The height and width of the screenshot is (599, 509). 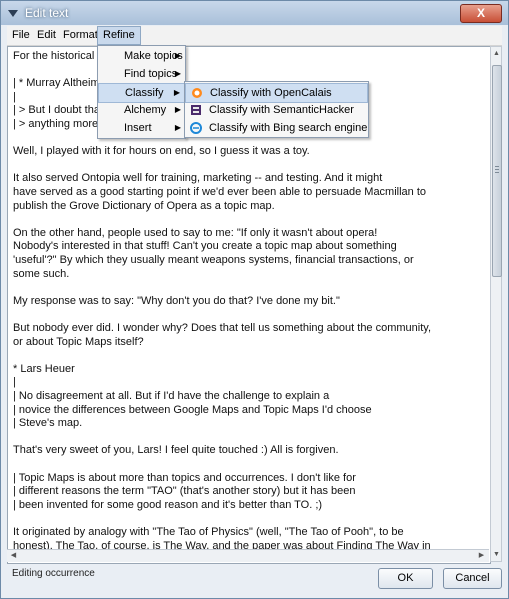 I want to click on menu-item-classify: Classify ▶, so click(x=141, y=93).